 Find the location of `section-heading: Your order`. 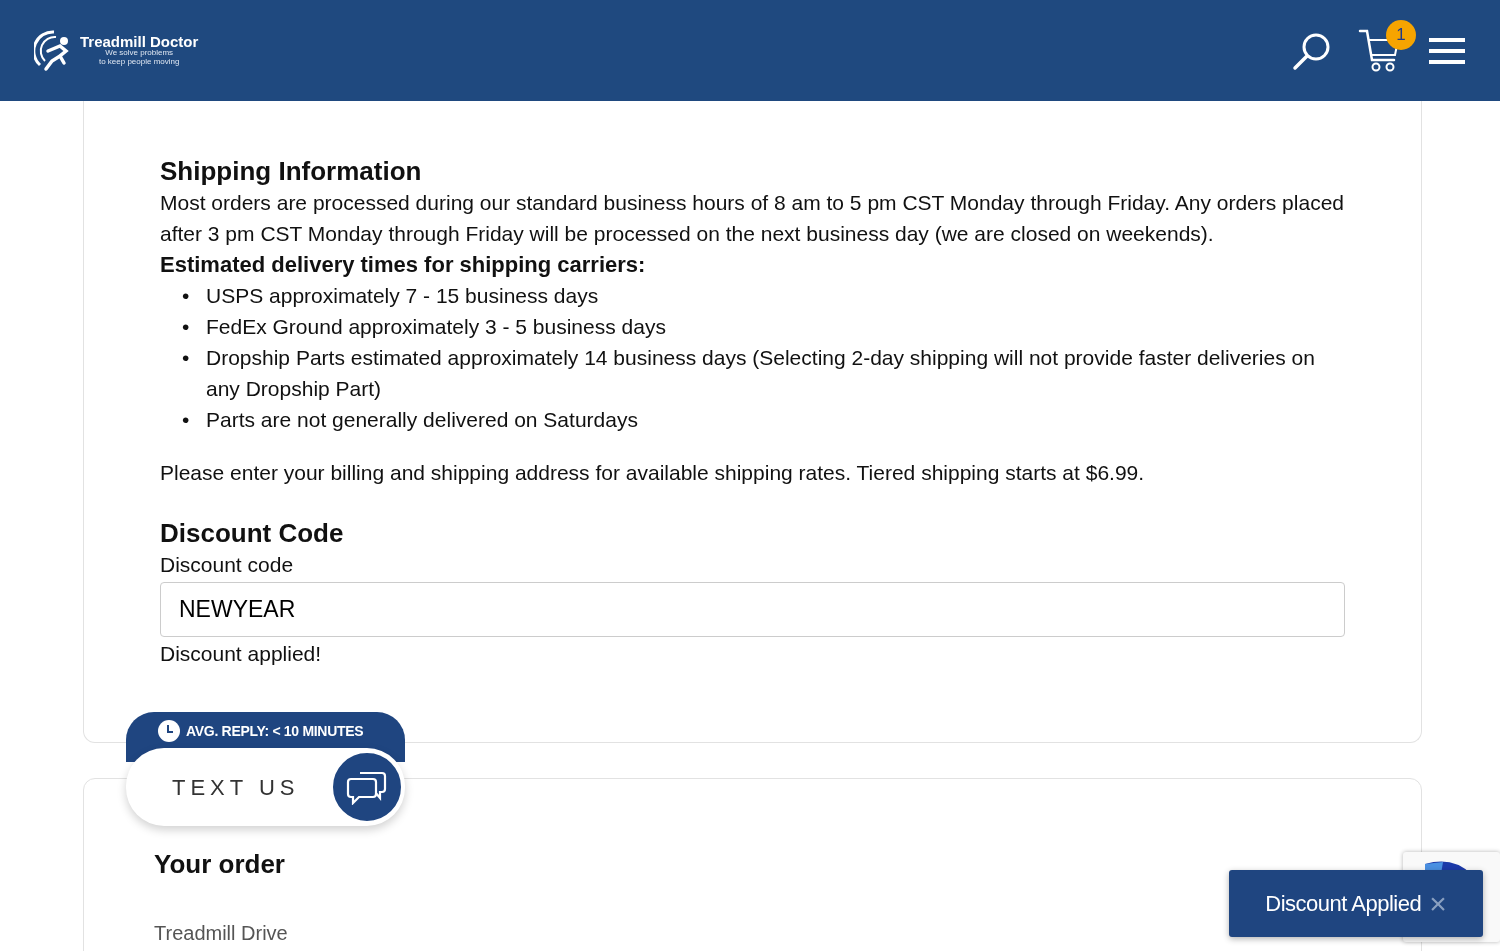

section-heading: Your order is located at coordinates (220, 865).